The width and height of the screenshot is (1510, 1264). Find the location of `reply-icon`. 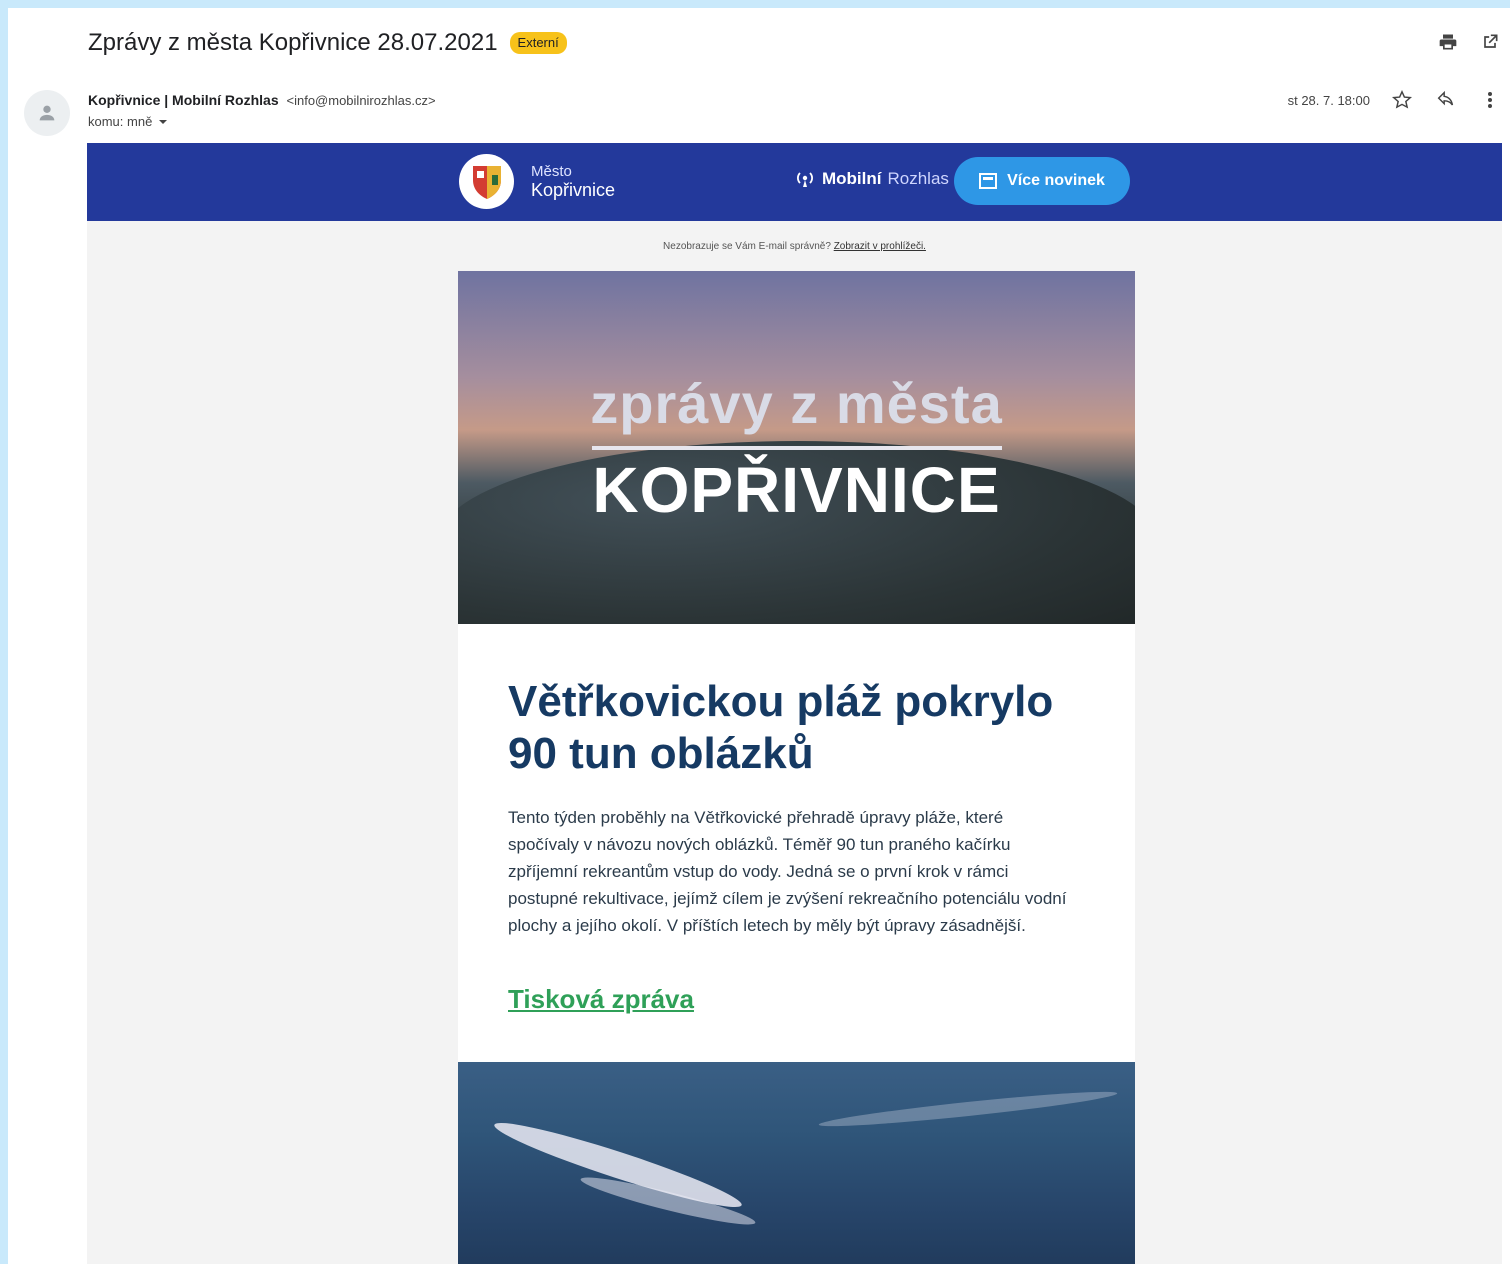

reply-icon is located at coordinates (1446, 100).